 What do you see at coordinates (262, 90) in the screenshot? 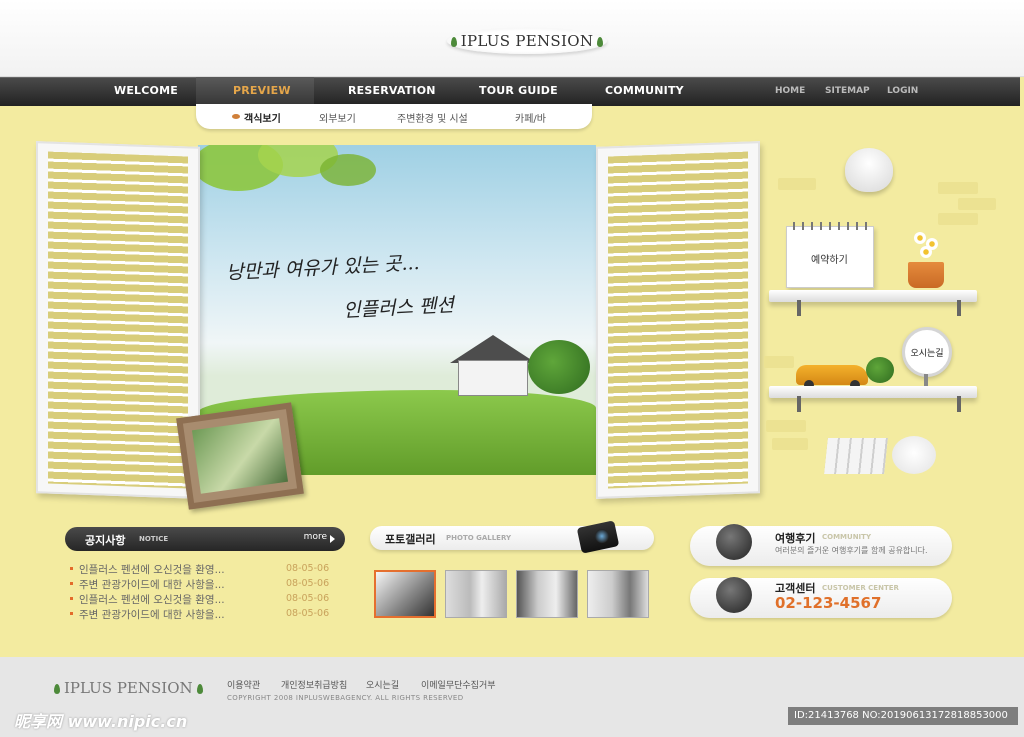
I see `nav-preview: PREVIEW` at bounding box center [262, 90].